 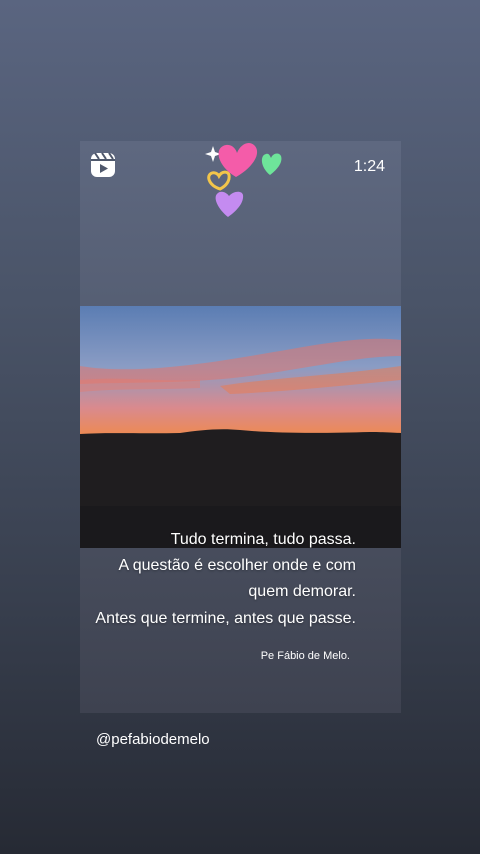 What do you see at coordinates (219, 180) in the screenshot?
I see `yellow-heart-icon` at bounding box center [219, 180].